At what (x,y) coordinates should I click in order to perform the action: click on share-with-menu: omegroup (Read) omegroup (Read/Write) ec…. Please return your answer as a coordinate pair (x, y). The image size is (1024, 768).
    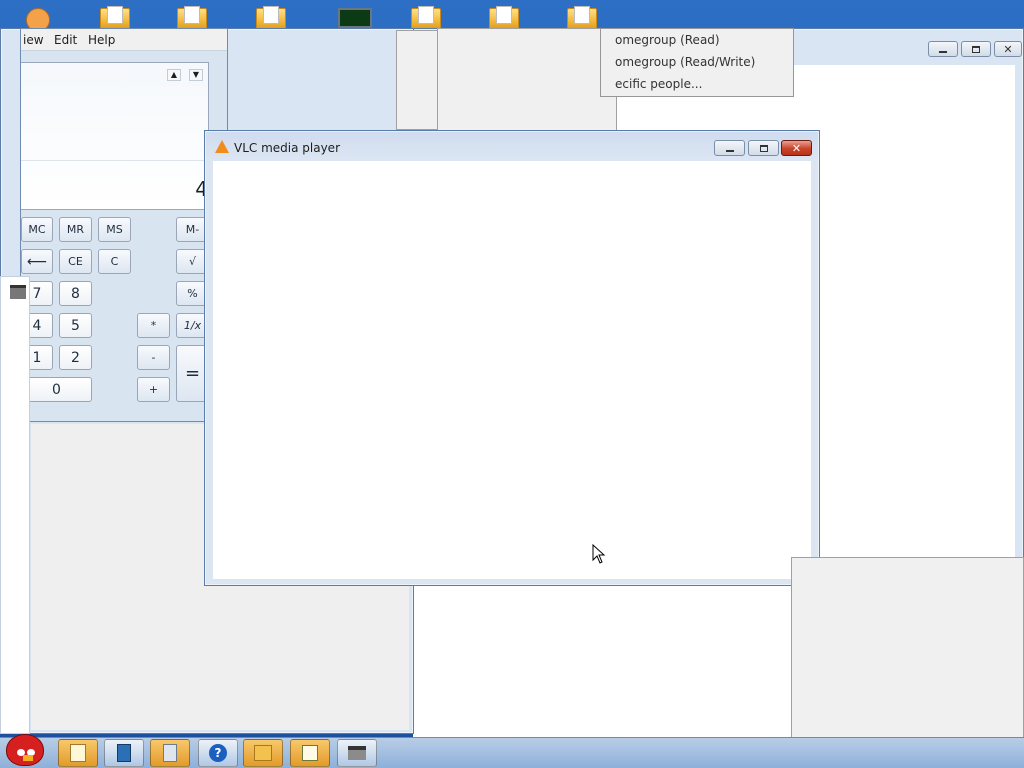
    Looking at the image, I should click on (697, 62).